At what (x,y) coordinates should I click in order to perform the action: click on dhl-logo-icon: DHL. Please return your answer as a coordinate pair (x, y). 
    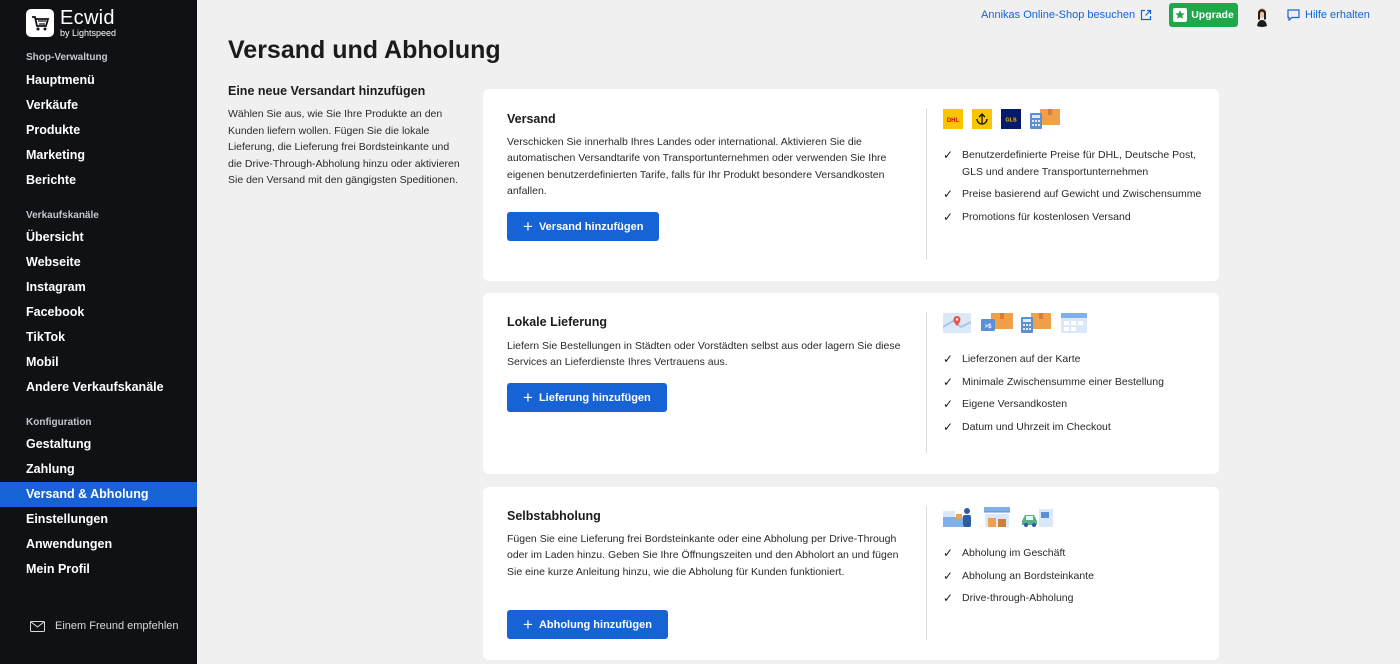
    Looking at the image, I should click on (953, 119).